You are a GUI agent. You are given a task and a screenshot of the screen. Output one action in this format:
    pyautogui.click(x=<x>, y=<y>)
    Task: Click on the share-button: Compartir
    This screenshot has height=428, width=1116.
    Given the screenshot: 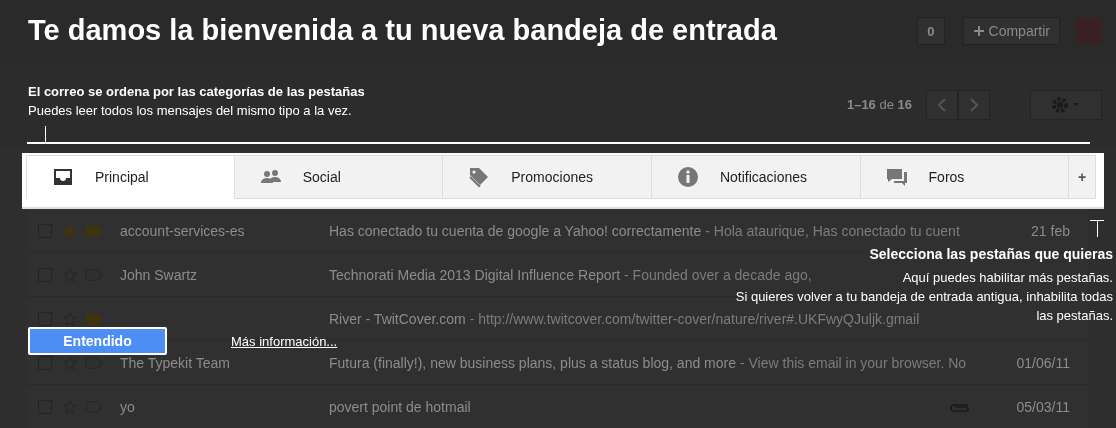 What is the action you would take?
    pyautogui.click(x=1011, y=31)
    